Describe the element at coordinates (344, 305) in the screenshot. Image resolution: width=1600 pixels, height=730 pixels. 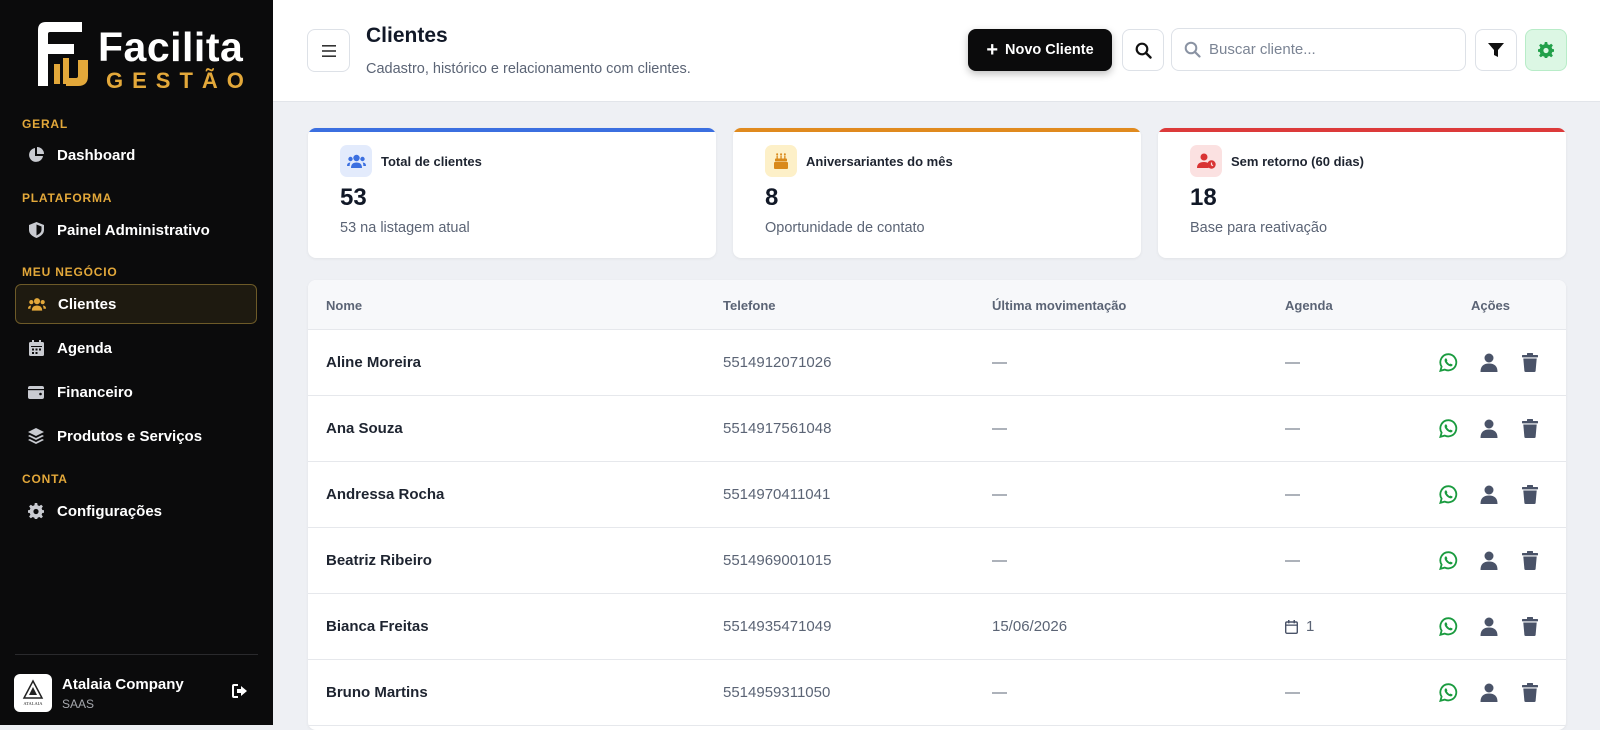
I see `column-header-nome: Nome` at that location.